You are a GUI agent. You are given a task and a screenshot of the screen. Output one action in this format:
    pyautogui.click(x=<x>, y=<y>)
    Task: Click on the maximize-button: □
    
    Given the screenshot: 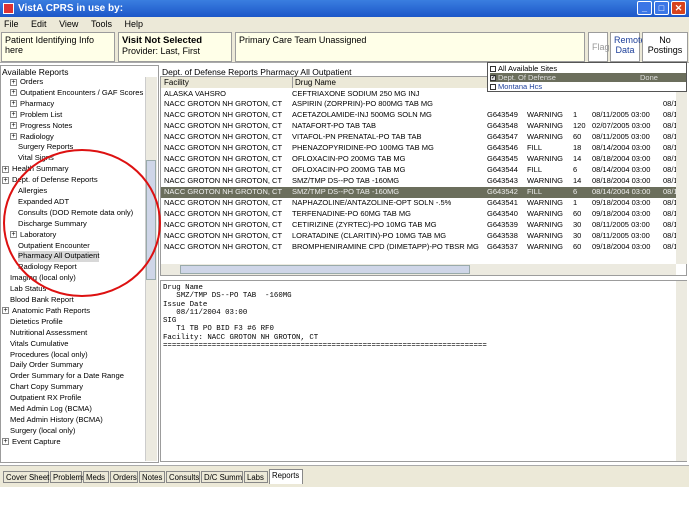 What is the action you would take?
    pyautogui.click(x=661, y=8)
    